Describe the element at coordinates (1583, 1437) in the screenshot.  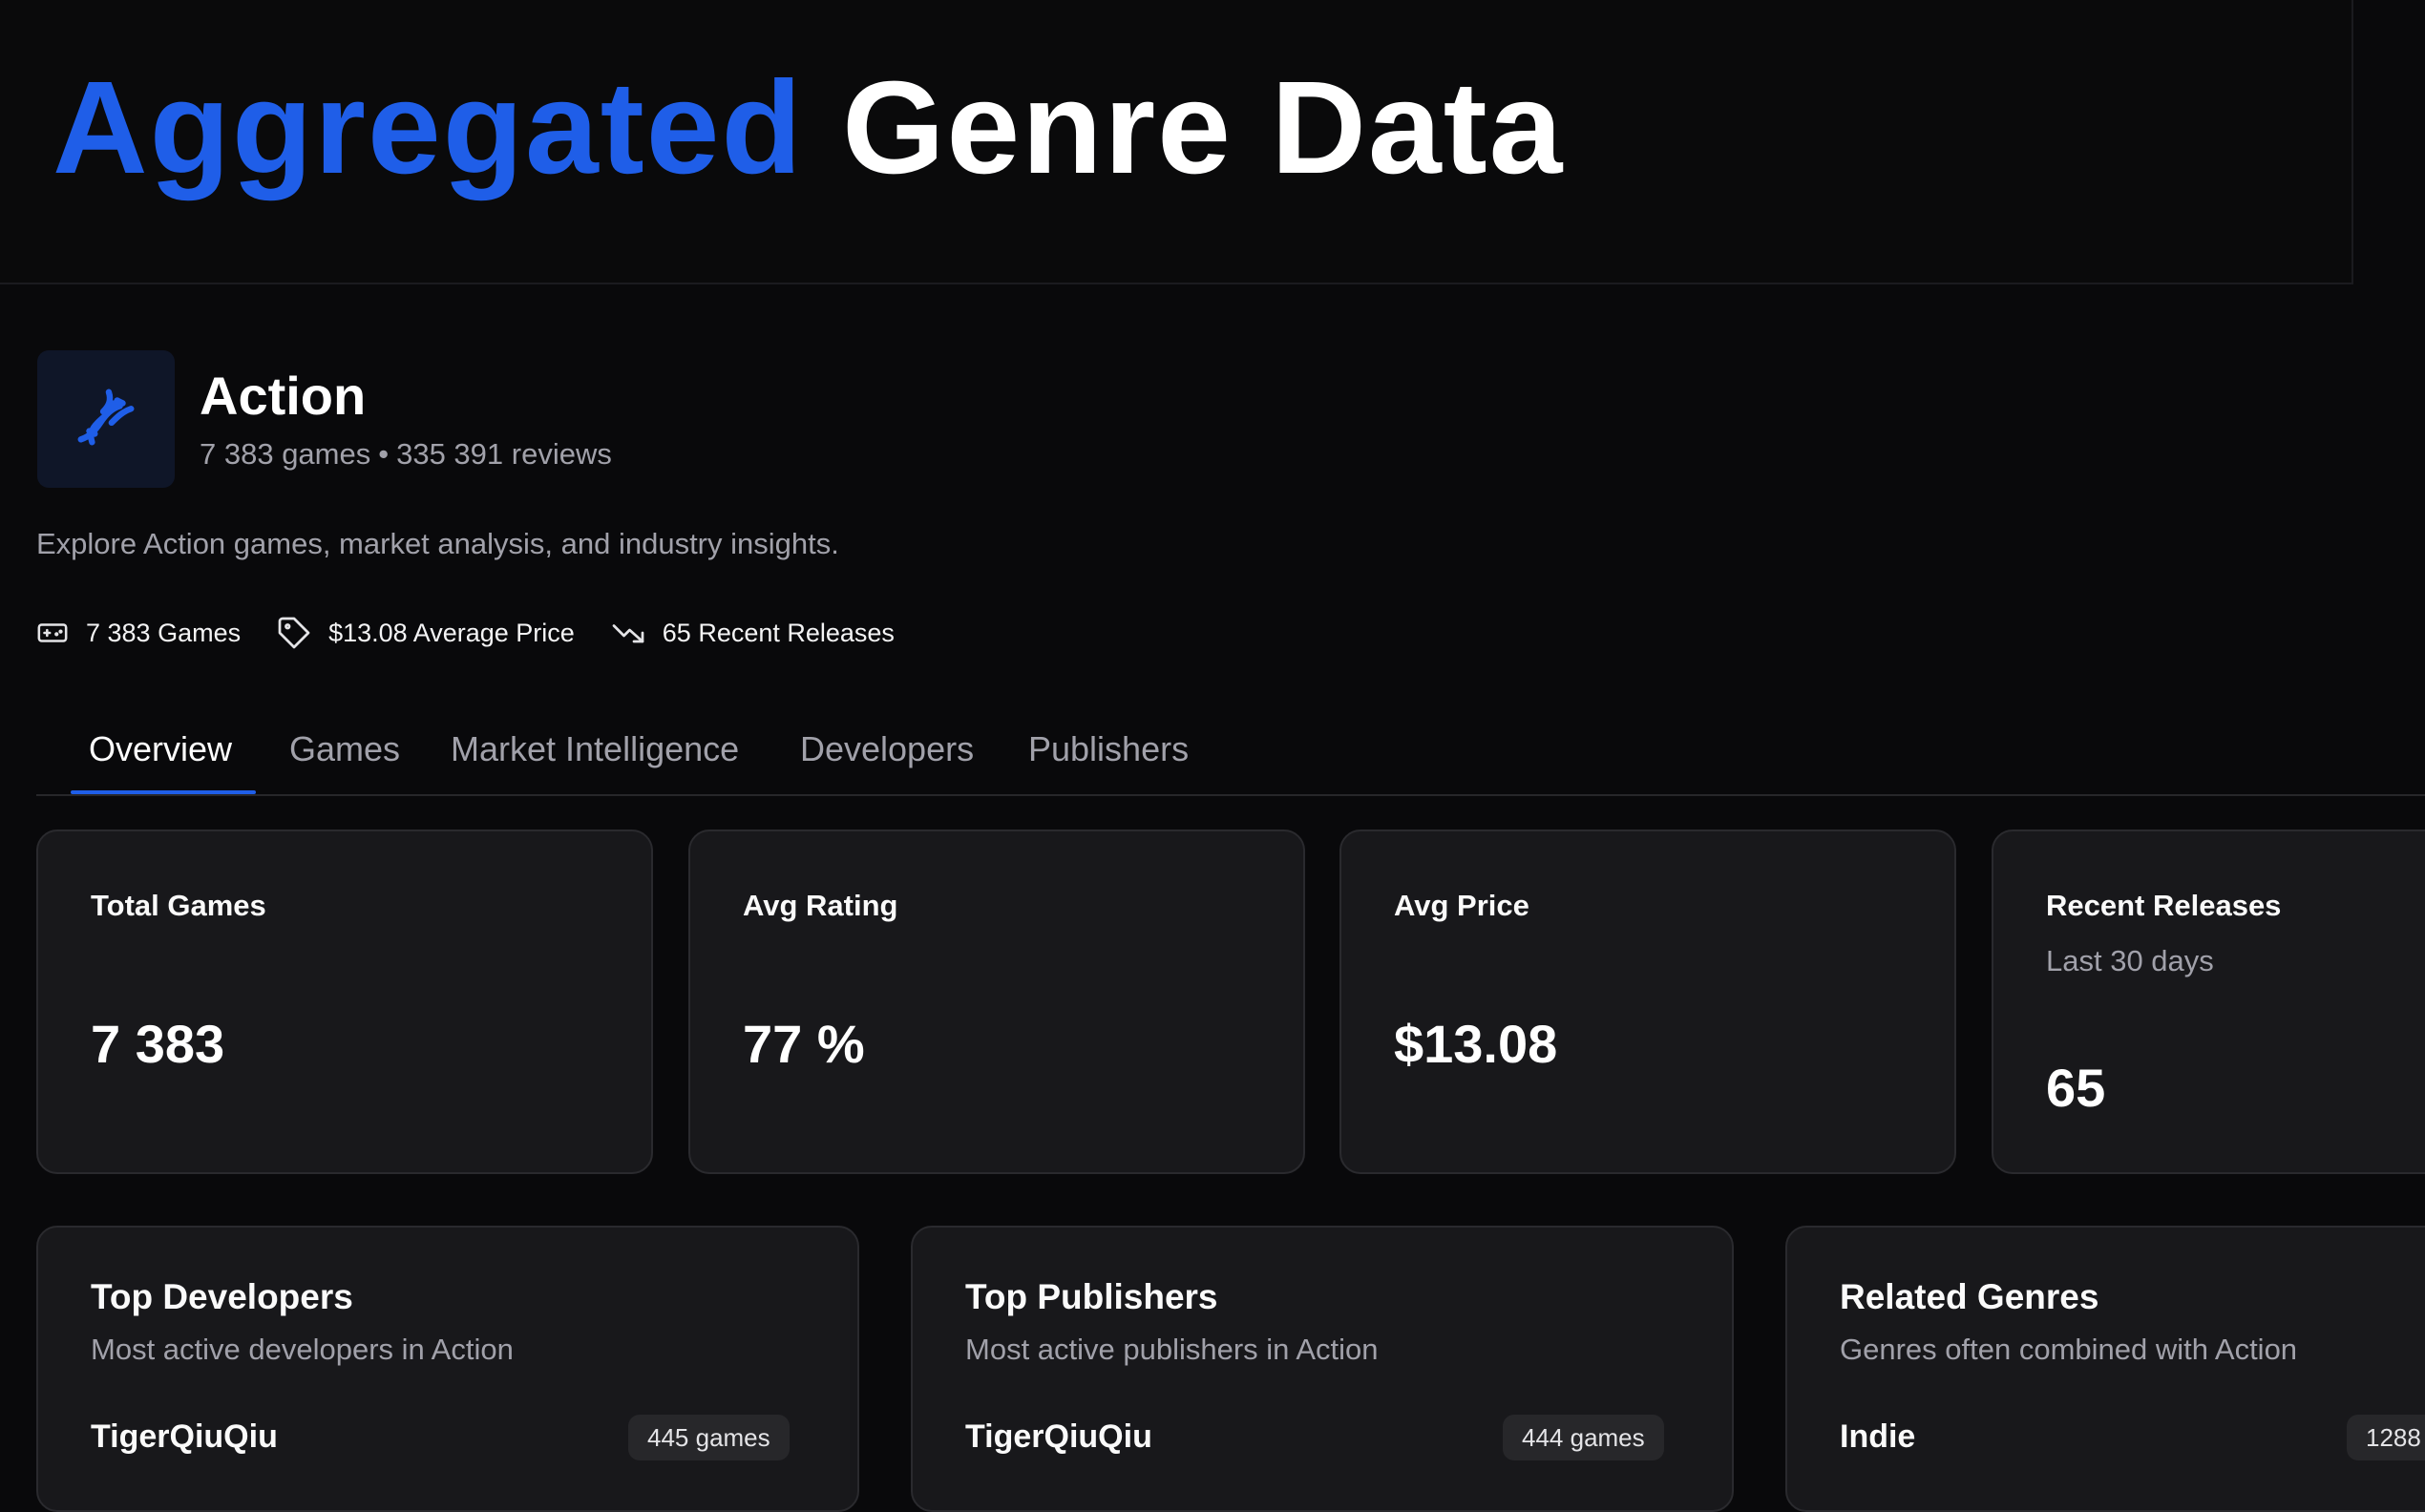
I see `games-count-badge: 444 games` at that location.